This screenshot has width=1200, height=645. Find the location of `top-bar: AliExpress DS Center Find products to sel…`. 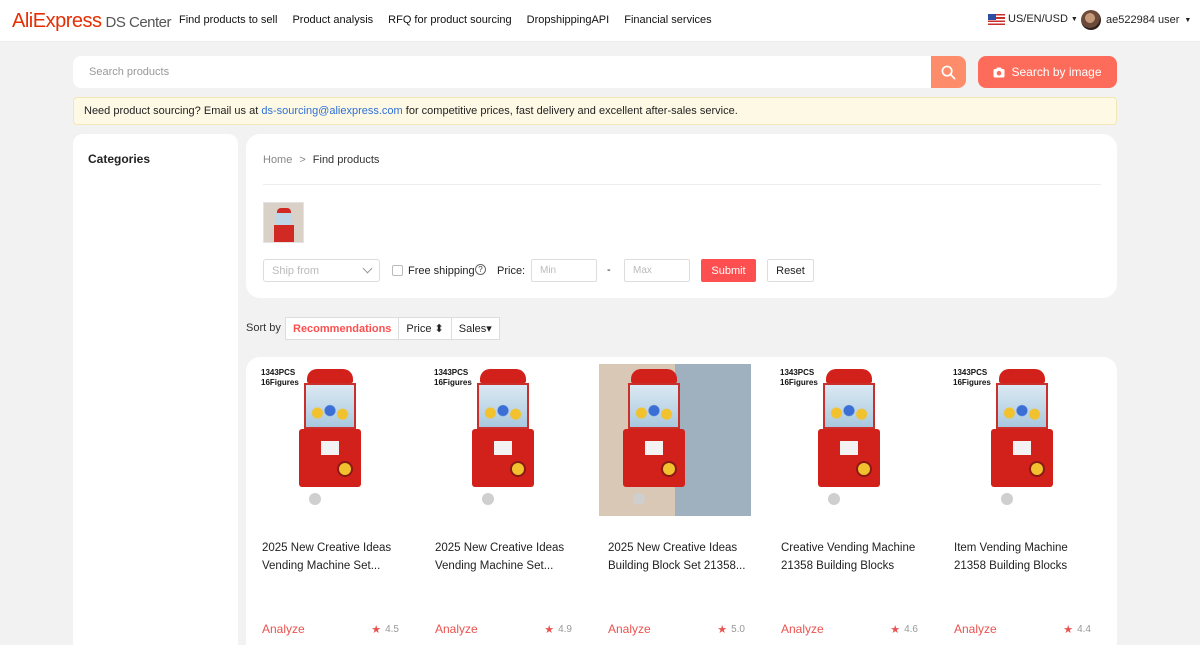

top-bar: AliExpress DS Center Find products to sel… is located at coordinates (600, 21).